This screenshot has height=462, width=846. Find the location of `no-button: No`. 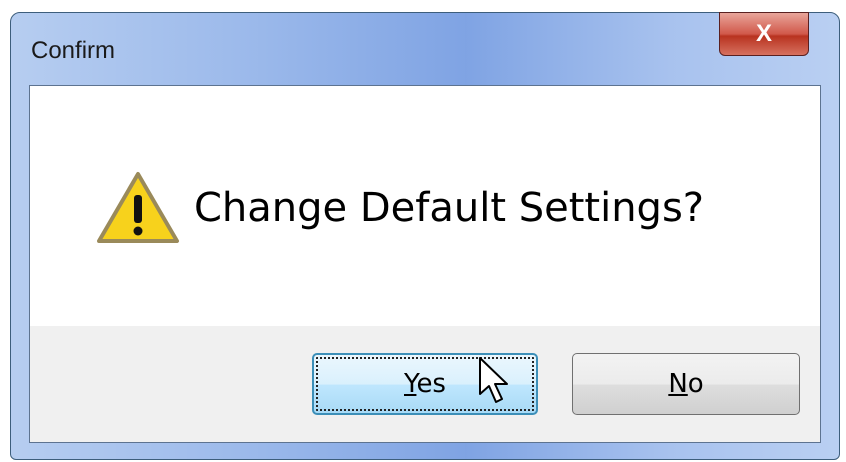

no-button: No is located at coordinates (686, 384).